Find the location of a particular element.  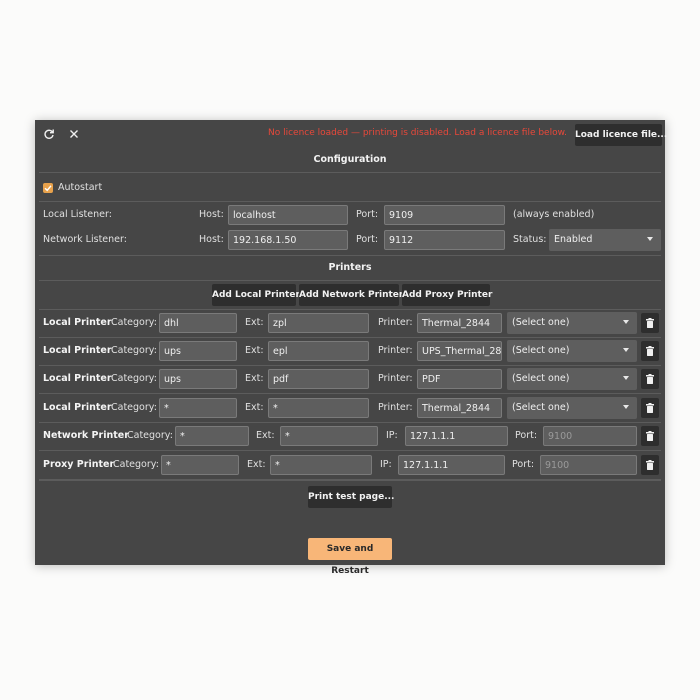

always-enabled-note: (always enabled) is located at coordinates (554, 214).